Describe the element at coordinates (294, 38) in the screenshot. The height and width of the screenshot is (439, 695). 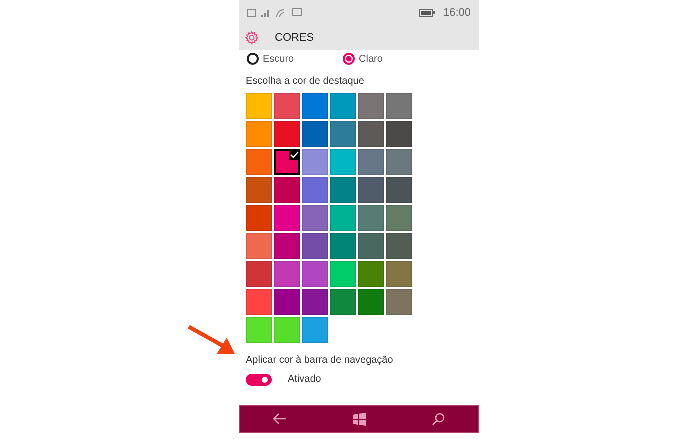
I see `page-title: CORES` at that location.